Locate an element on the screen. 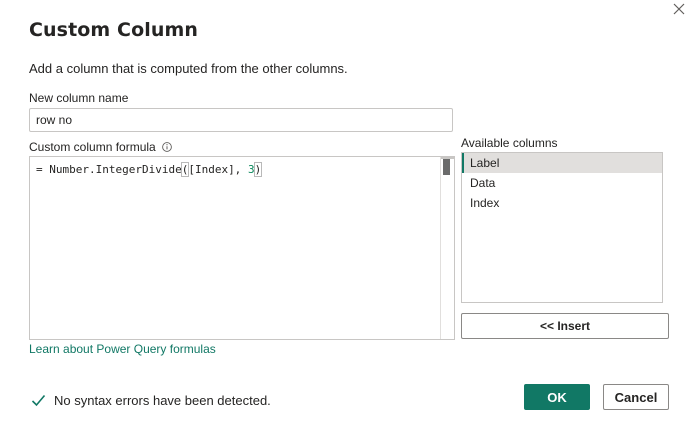  column-item-index: Index is located at coordinates (562, 203).